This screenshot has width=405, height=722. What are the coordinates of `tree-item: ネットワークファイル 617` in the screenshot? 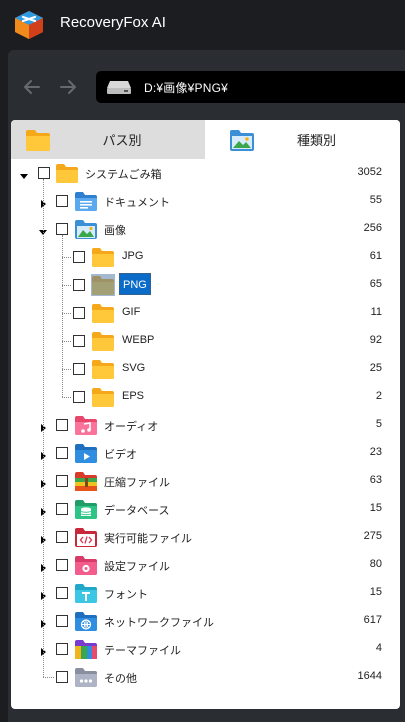 It's located at (205, 621).